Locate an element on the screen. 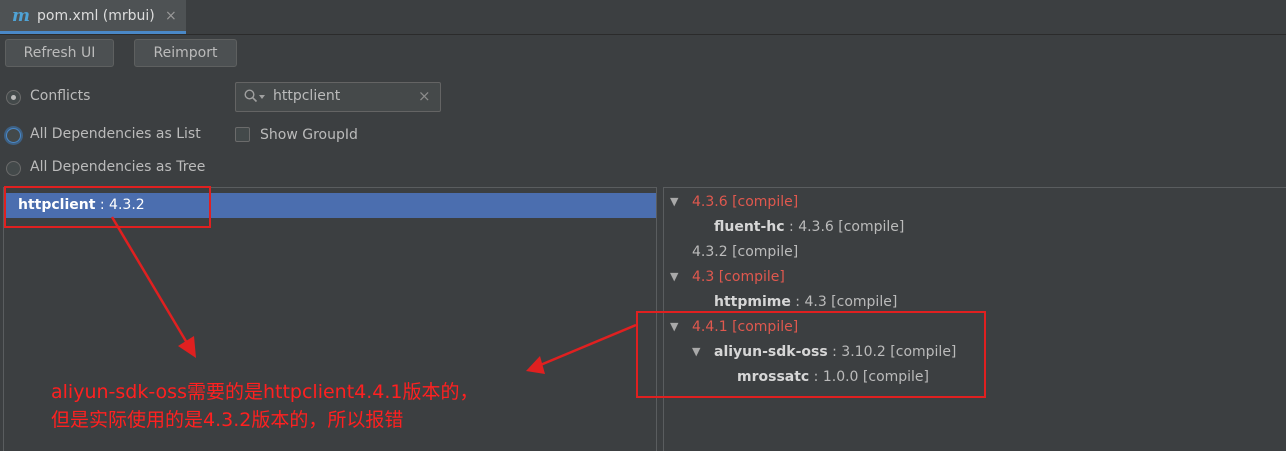 This screenshot has height=451, width=1286. show-groupid-label: Show GroupId is located at coordinates (309, 135).